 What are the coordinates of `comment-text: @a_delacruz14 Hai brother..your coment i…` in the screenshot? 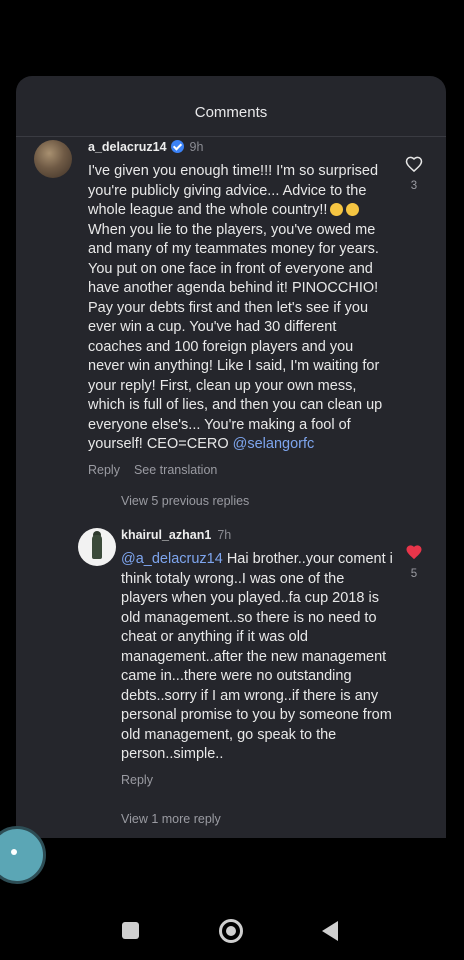 It's located at (257, 656).